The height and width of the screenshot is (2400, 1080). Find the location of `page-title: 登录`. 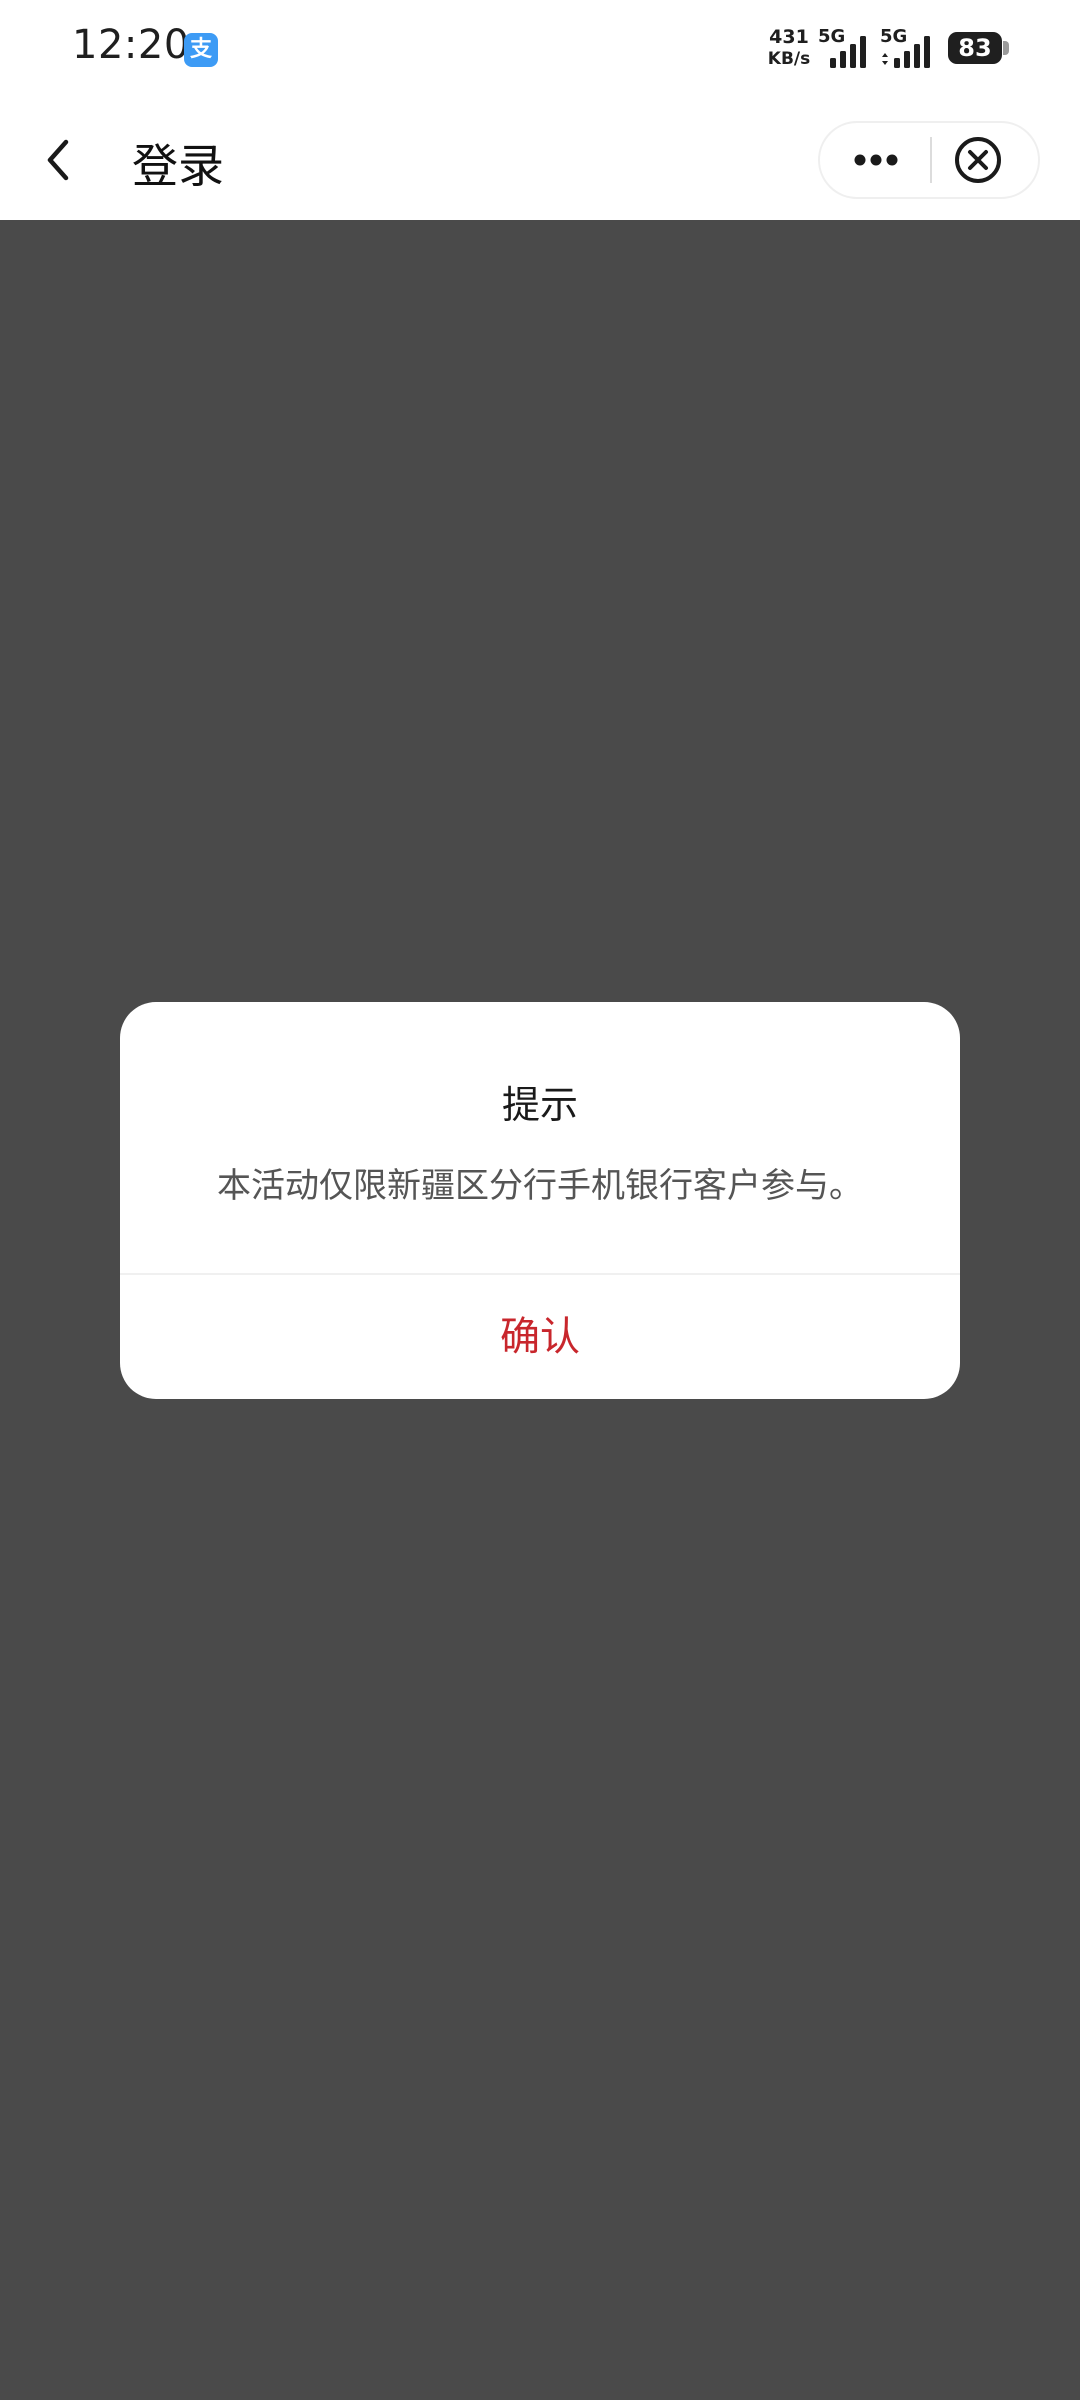

page-title: 登录 is located at coordinates (178, 166).